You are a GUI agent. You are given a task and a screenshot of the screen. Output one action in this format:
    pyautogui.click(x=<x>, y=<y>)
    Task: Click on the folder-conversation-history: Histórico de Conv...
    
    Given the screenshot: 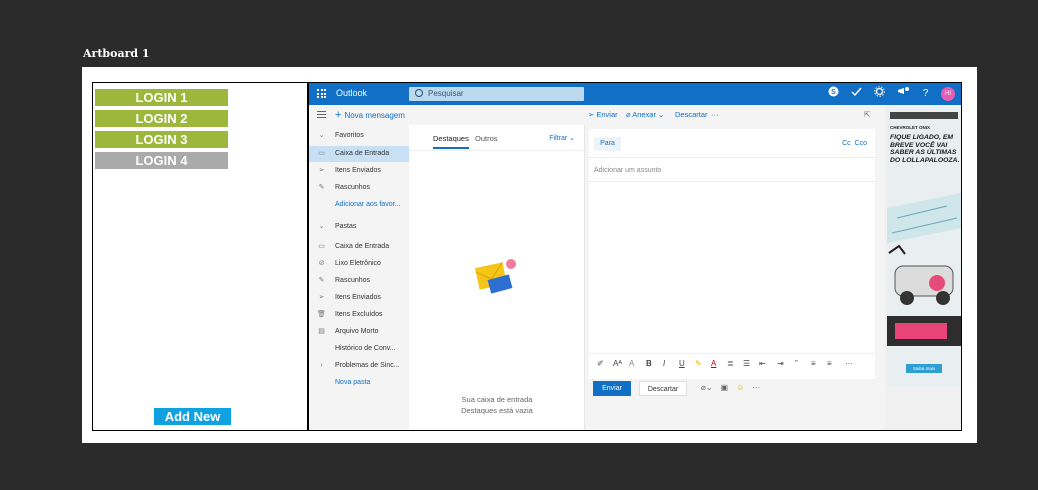 What is the action you would take?
    pyautogui.click(x=359, y=349)
    